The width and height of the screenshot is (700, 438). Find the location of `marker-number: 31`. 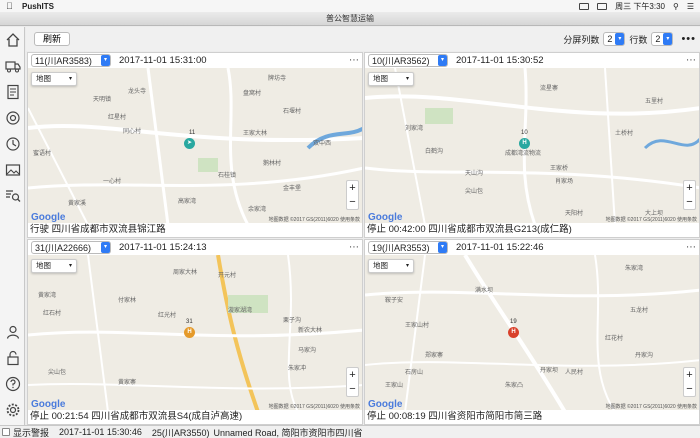

marker-number: 31 is located at coordinates (189, 322).